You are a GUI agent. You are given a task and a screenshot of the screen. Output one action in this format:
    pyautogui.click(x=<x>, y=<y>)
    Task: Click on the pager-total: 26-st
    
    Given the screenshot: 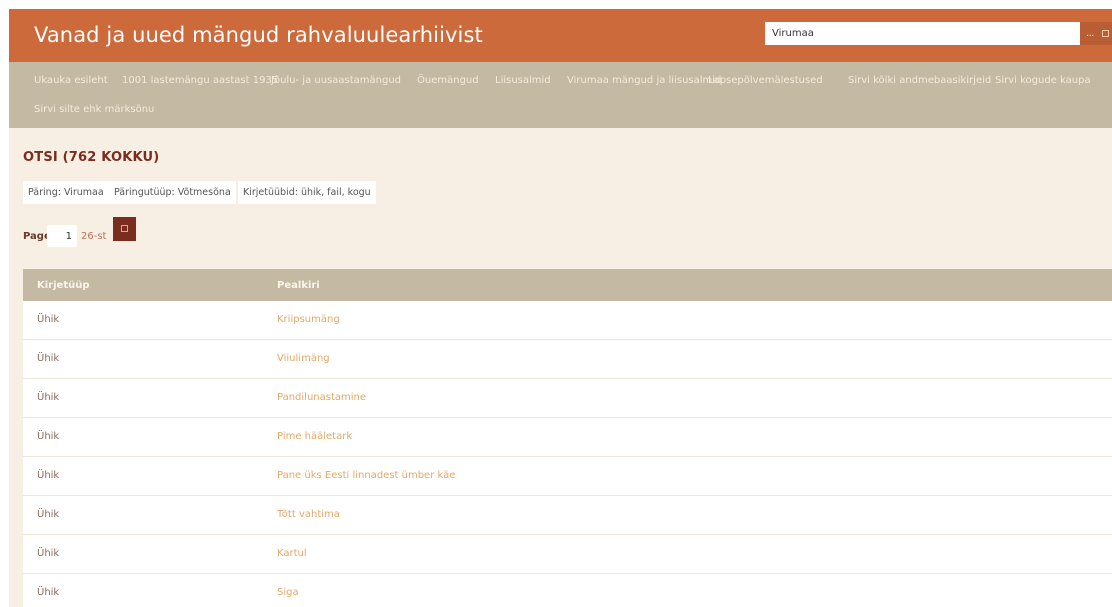 What is the action you would take?
    pyautogui.click(x=94, y=236)
    